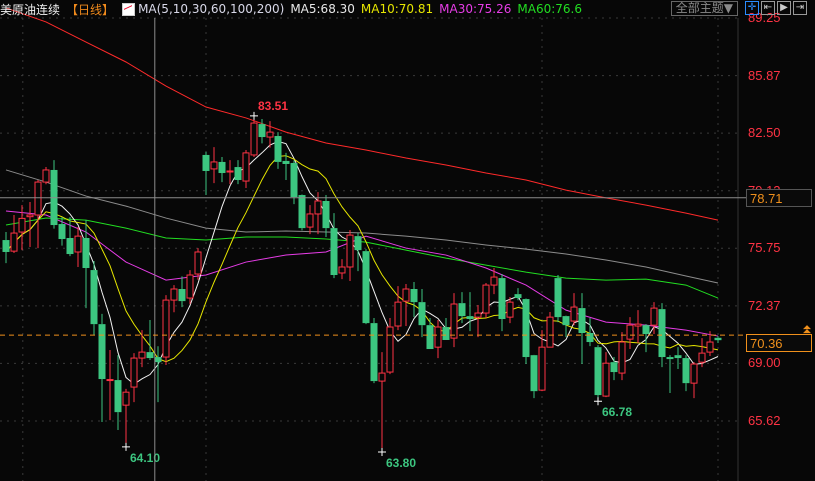 This screenshot has width=815, height=481. I want to click on play-forward-icon: ▶, so click(784, 8).